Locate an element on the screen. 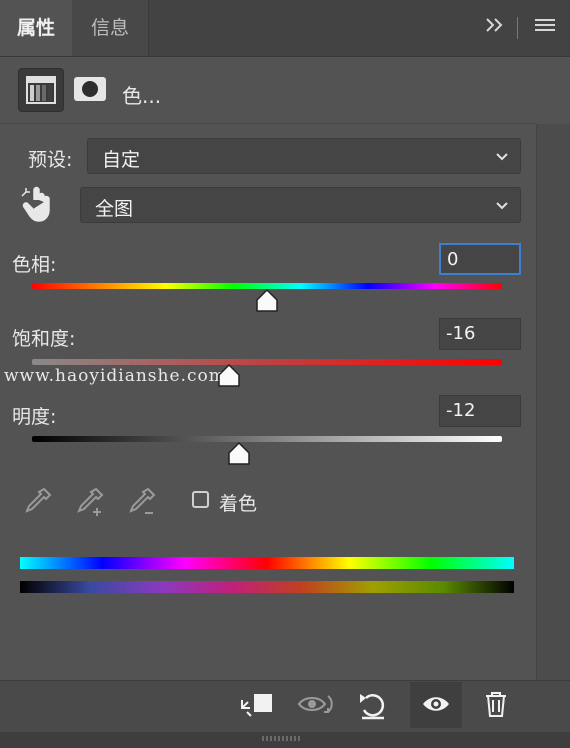 Image resolution: width=570 pixels, height=748 pixels. saturation-slider-thumb is located at coordinates (229, 375).